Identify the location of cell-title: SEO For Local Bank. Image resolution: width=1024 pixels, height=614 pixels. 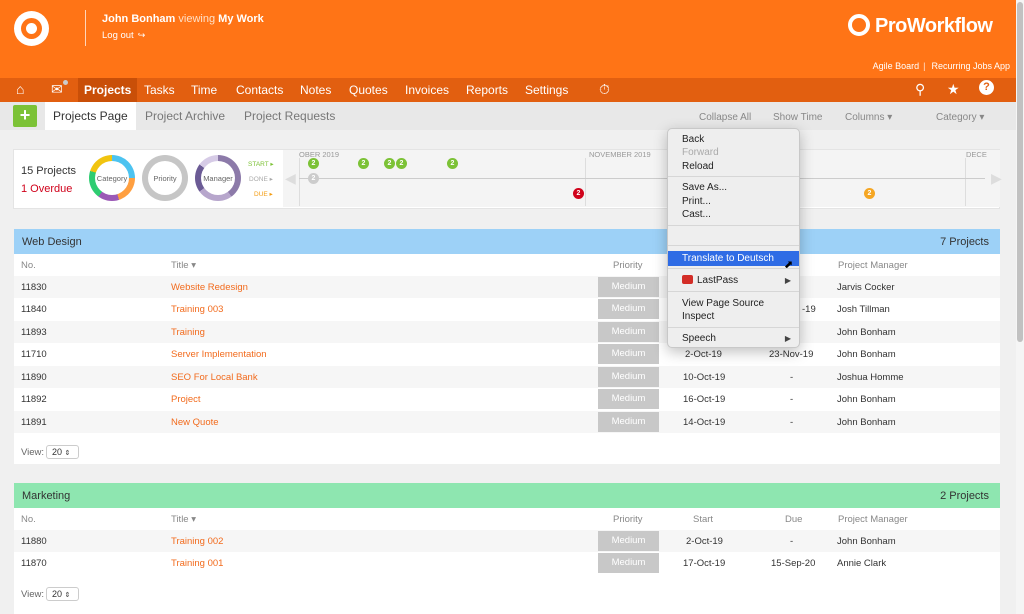
(214, 377).